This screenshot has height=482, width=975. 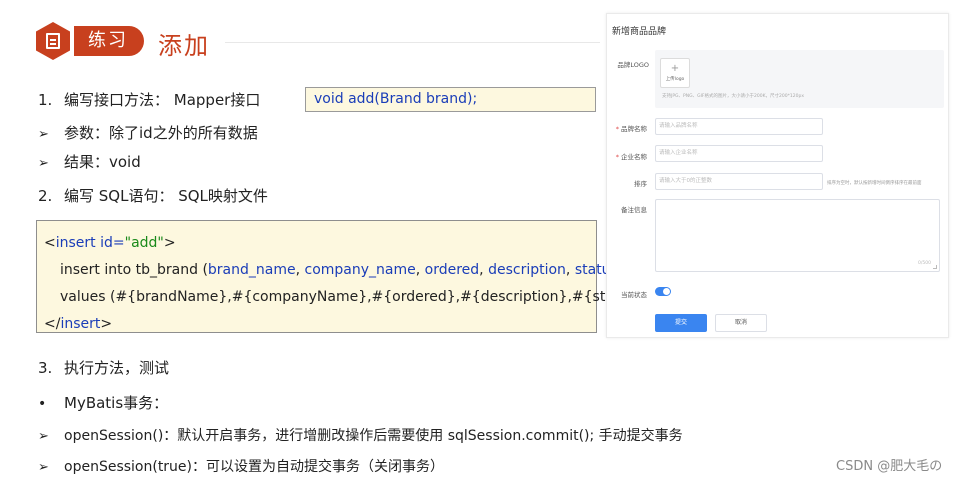 I want to click on step-2: 2. 编写 SQL语句： SQL映射文件, so click(x=153, y=195).